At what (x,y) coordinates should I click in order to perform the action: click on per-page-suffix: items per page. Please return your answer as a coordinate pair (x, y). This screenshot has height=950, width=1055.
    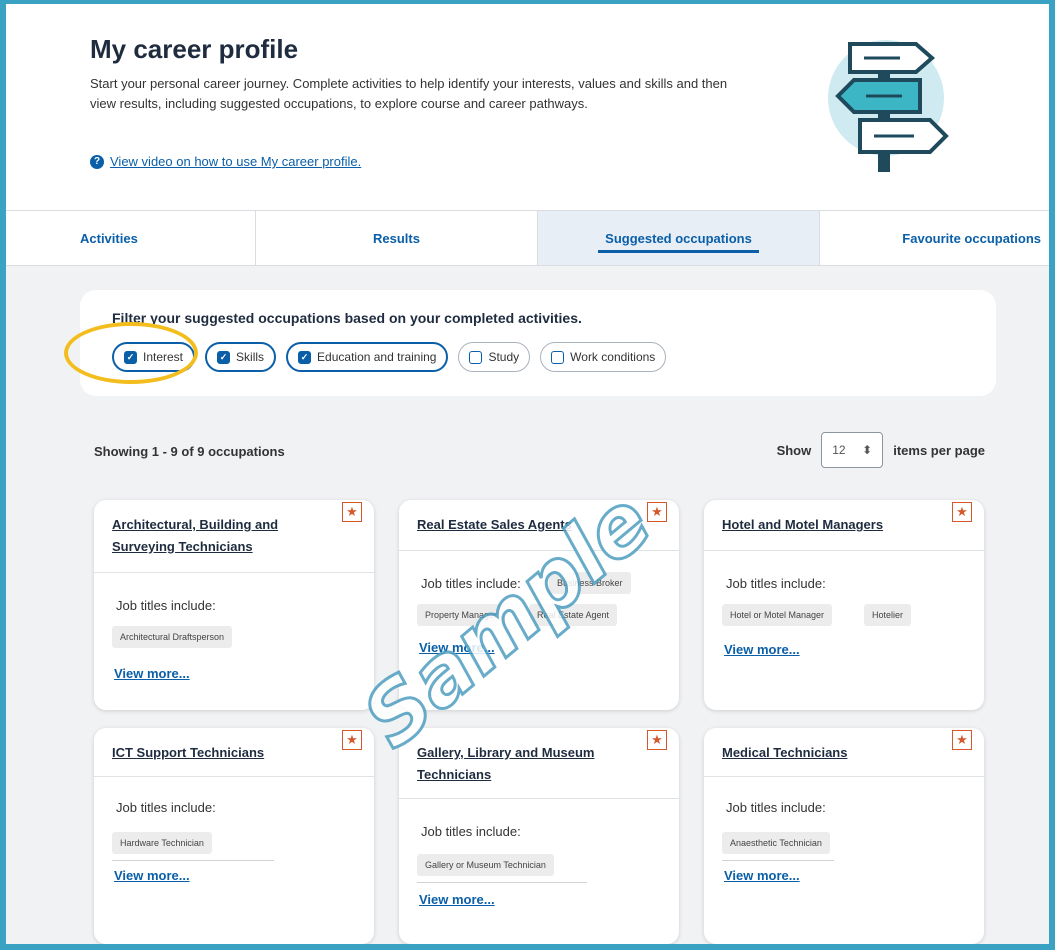
    Looking at the image, I should click on (939, 450).